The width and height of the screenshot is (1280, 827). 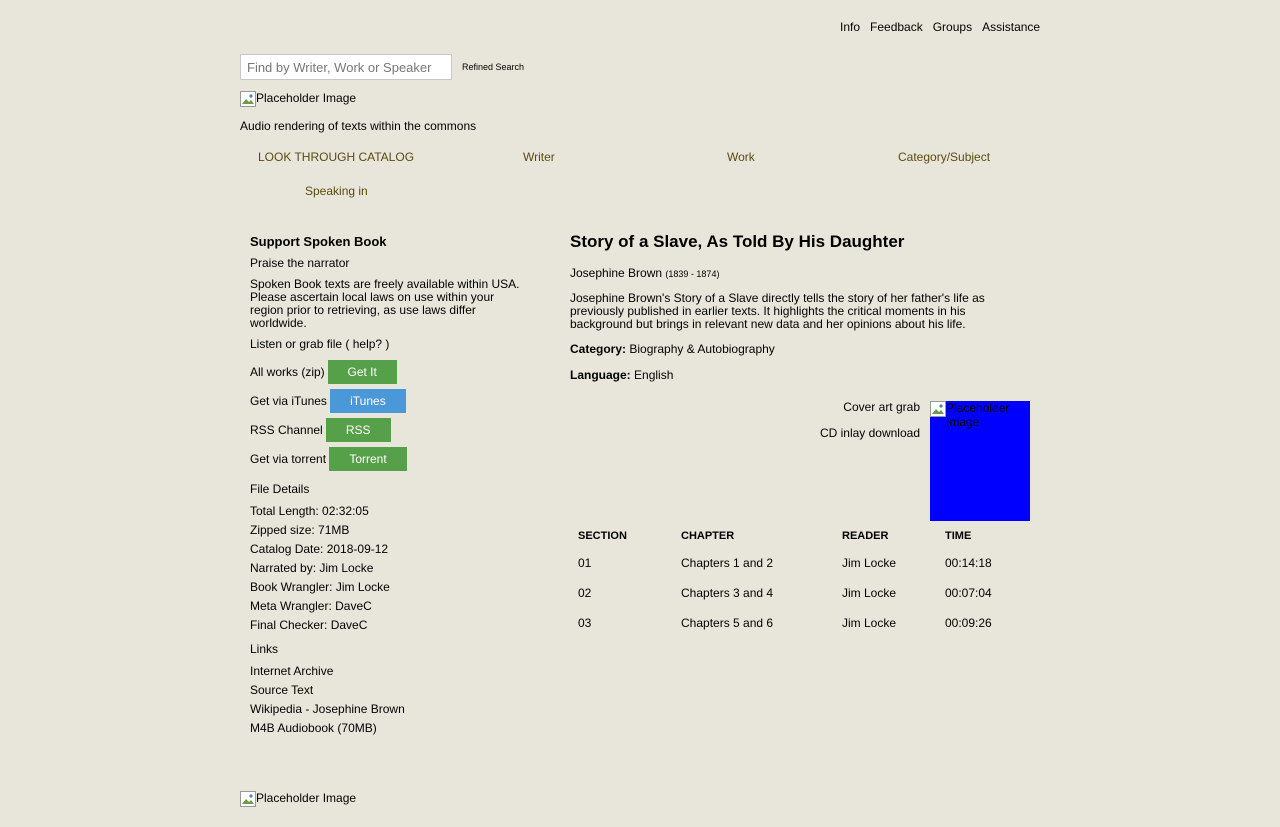 I want to click on get-it-button: Get It, so click(x=362, y=371).